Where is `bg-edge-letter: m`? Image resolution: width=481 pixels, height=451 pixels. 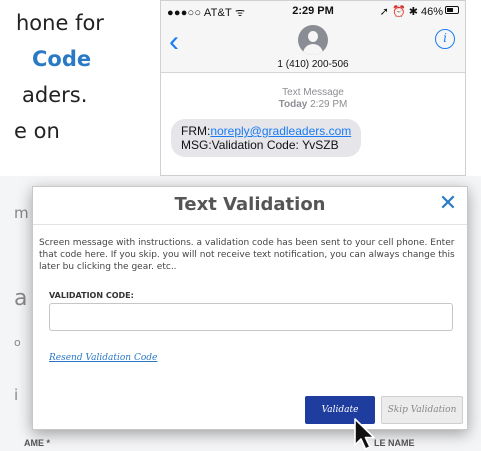 bg-edge-letter: m is located at coordinates (21, 213).